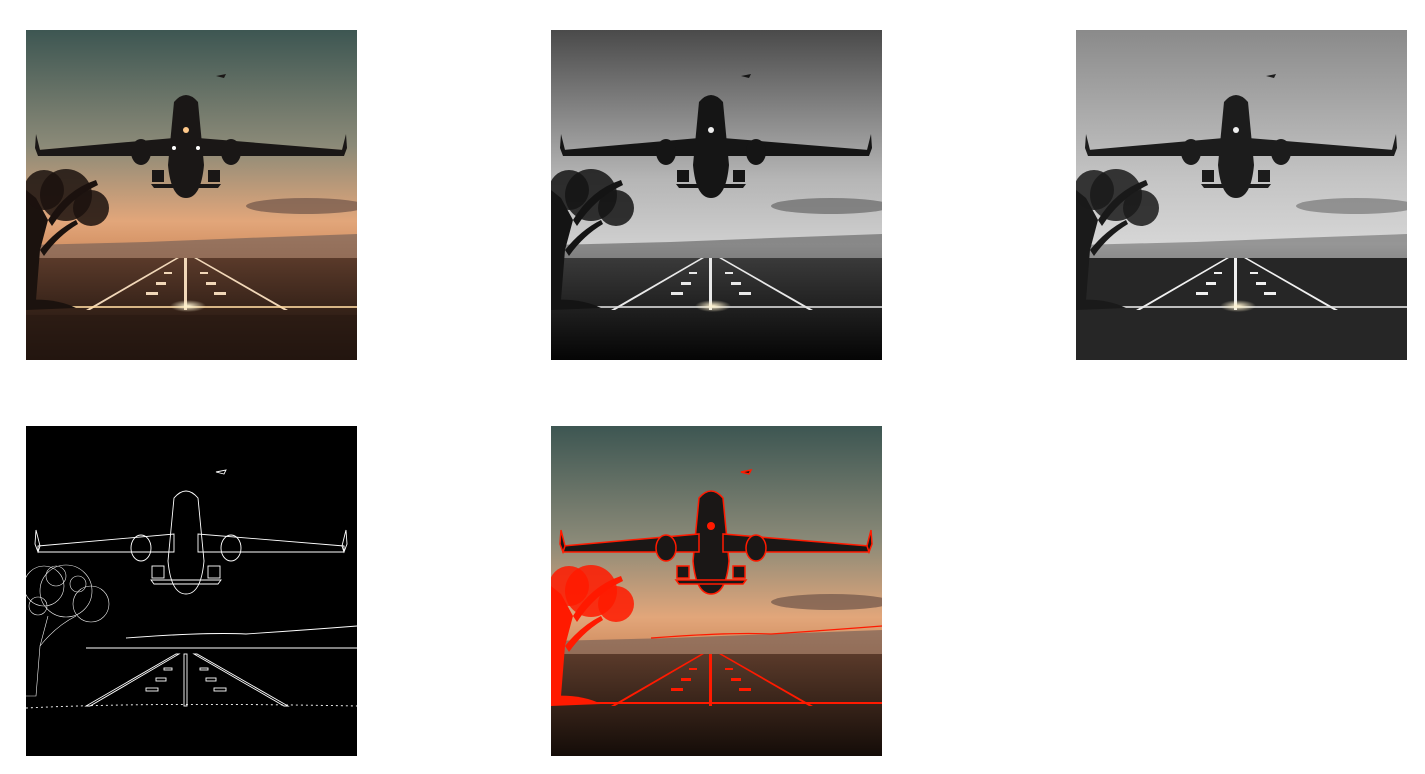 This screenshot has width=1425, height=774. I want to click on grayscale-image, so click(716, 195).